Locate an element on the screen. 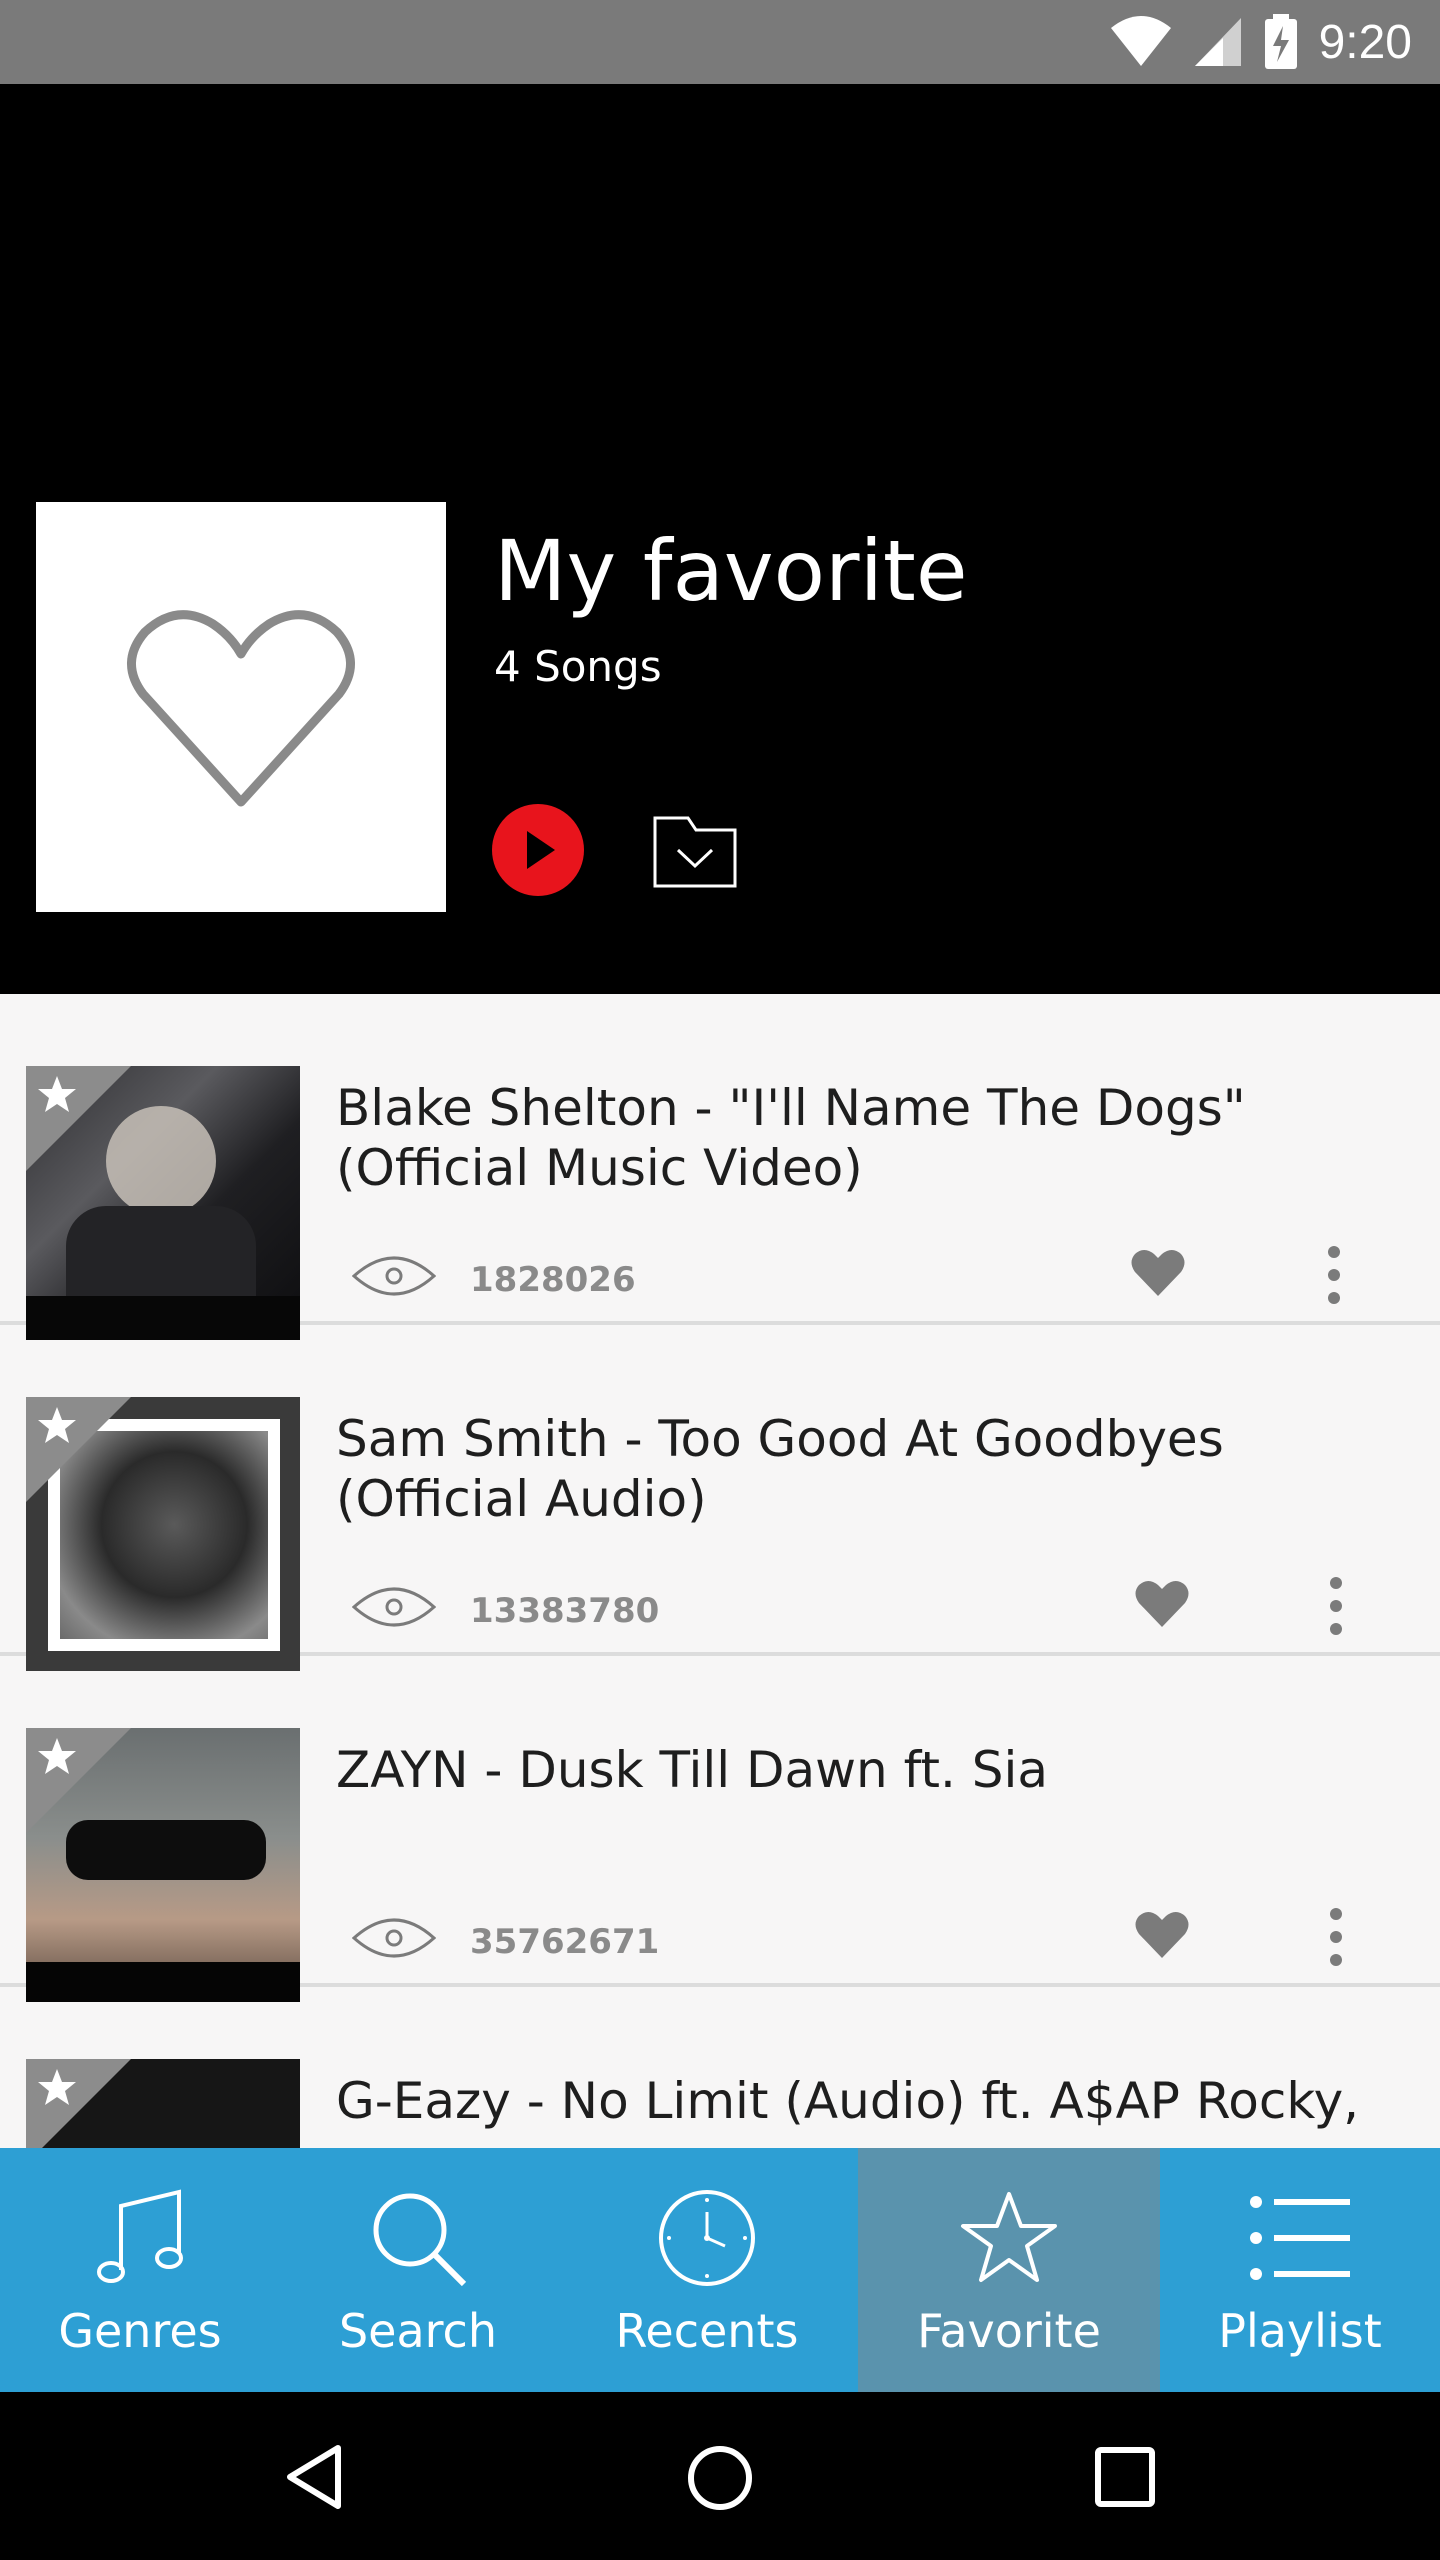 Image resolution: width=1440 pixels, height=2560 pixels. heart-outline-icon is located at coordinates (241, 708).